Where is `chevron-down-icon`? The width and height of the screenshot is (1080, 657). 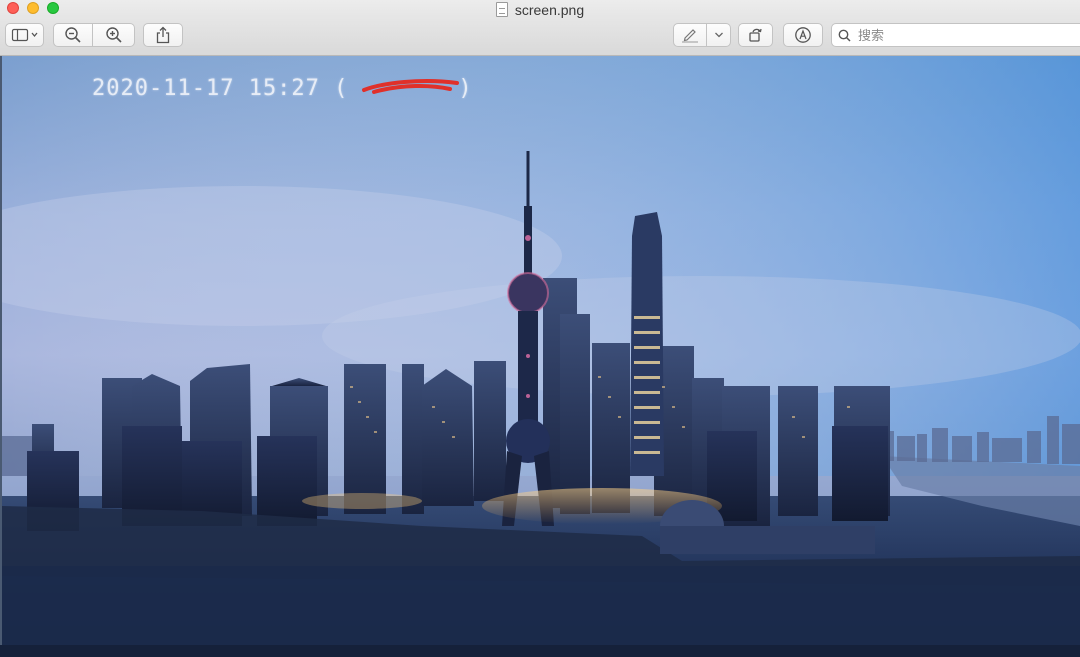 chevron-down-icon is located at coordinates (718, 35).